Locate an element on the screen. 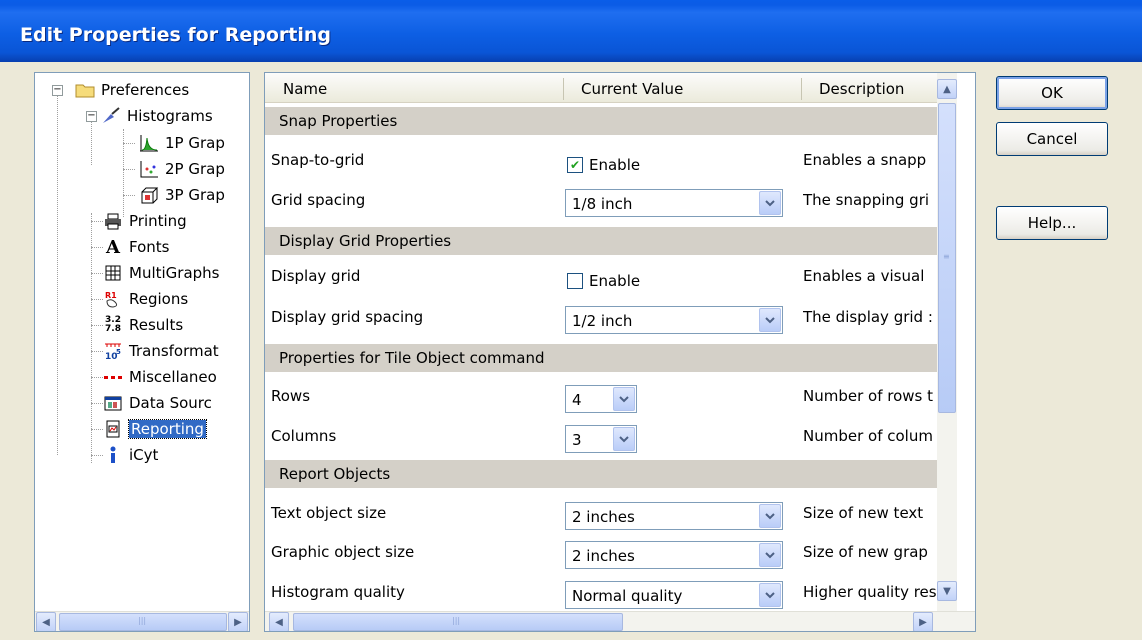 Image resolution: width=1142 pixels, height=640 pixels. dropdown-value: 4 is located at coordinates (577, 400).